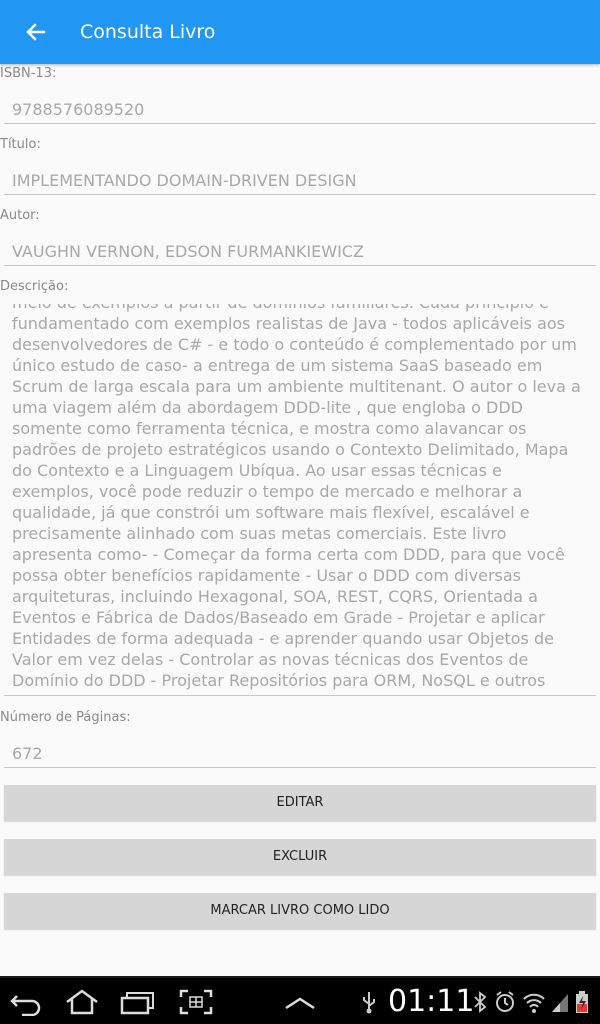 This screenshot has width=600, height=1024. What do you see at coordinates (300, 32) in the screenshot?
I see `app-bar: Consulta Livro` at bounding box center [300, 32].